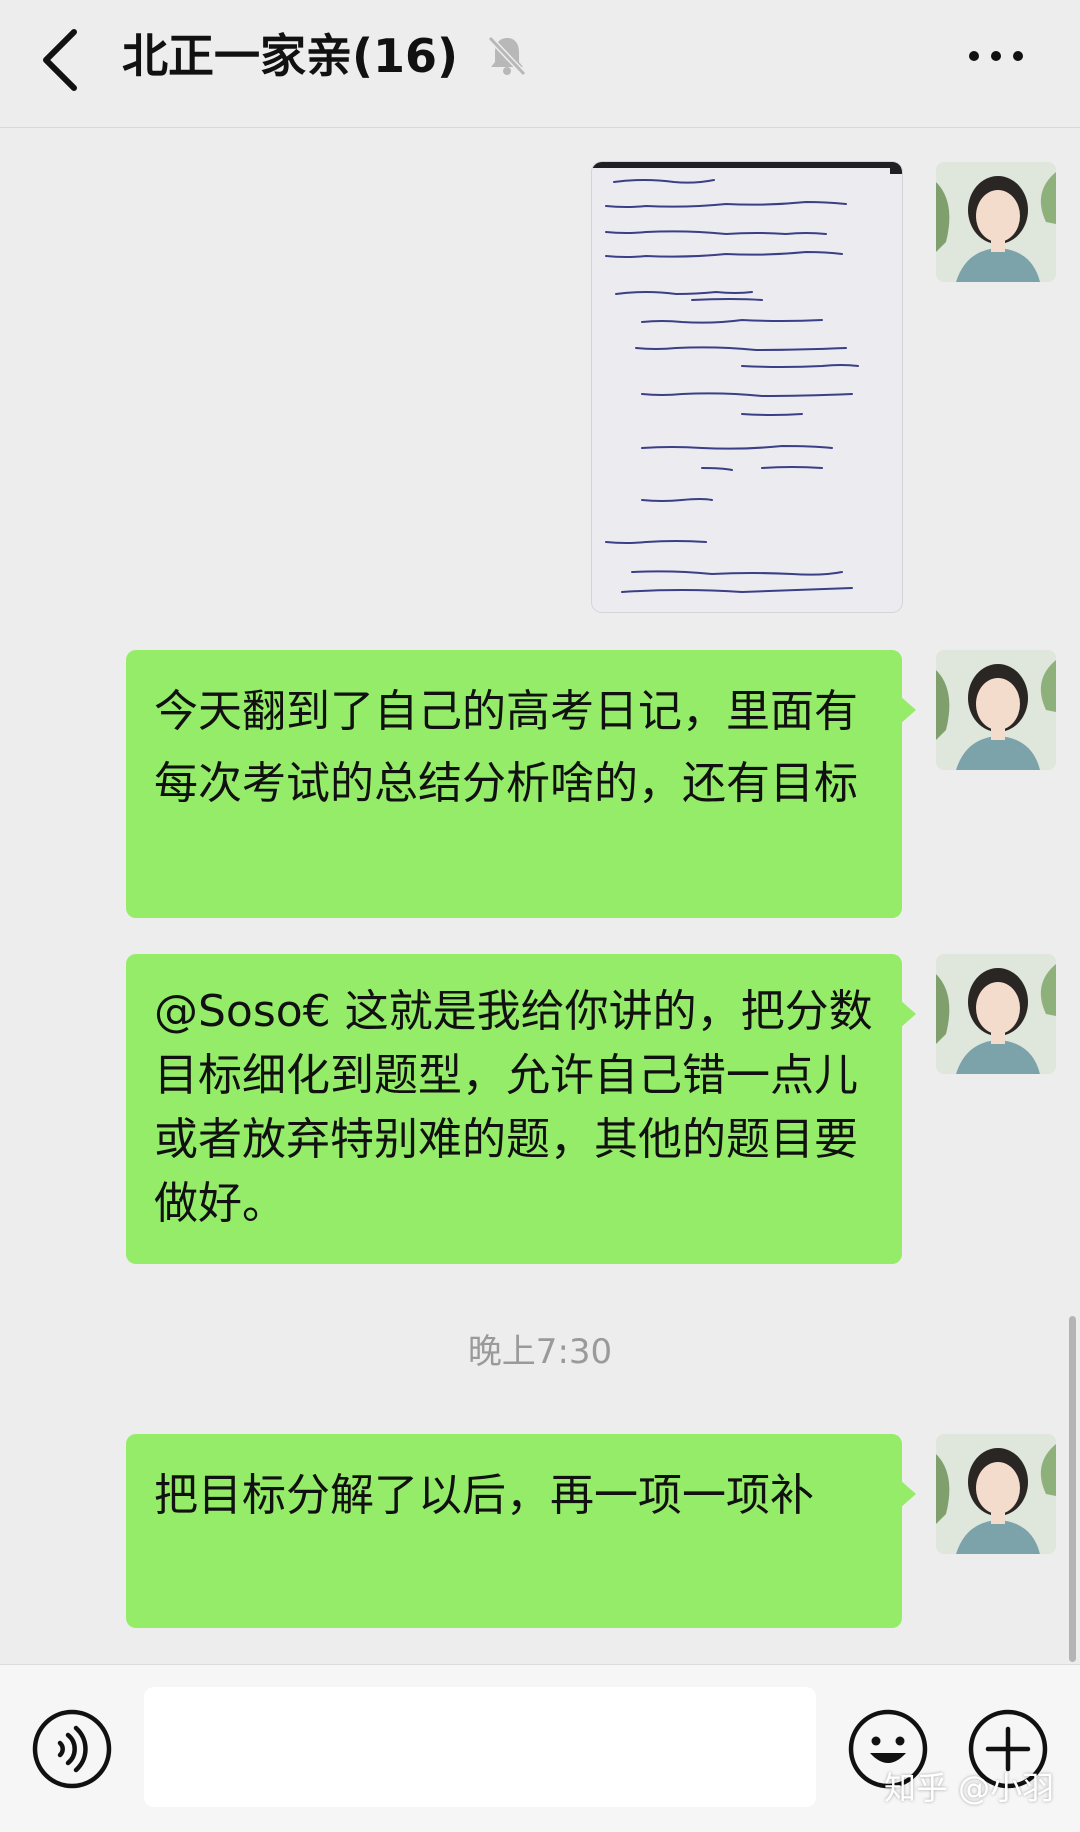  Describe the element at coordinates (540, 1352) in the screenshot. I see `timestamp: 晚上7:30` at that location.